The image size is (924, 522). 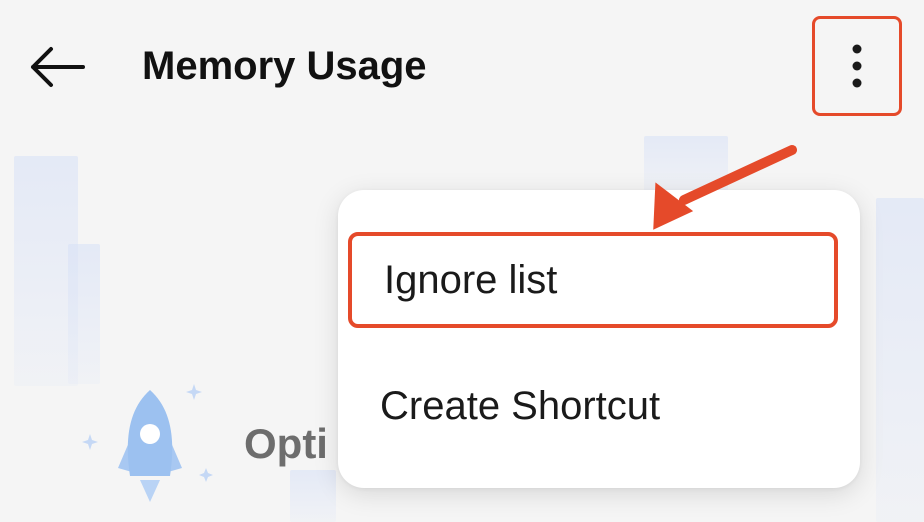 I want to click on page-title: Memory Usage, so click(x=284, y=66).